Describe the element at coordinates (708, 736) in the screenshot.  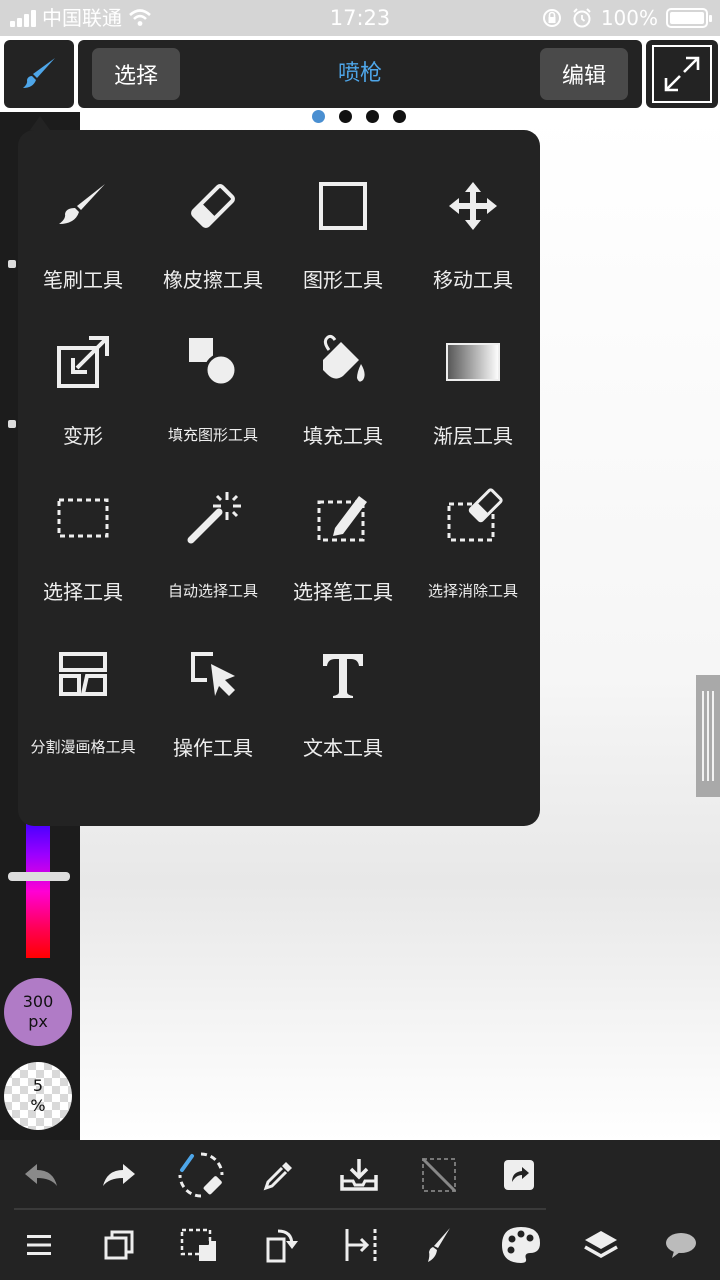
I see `side-panel-handle` at that location.